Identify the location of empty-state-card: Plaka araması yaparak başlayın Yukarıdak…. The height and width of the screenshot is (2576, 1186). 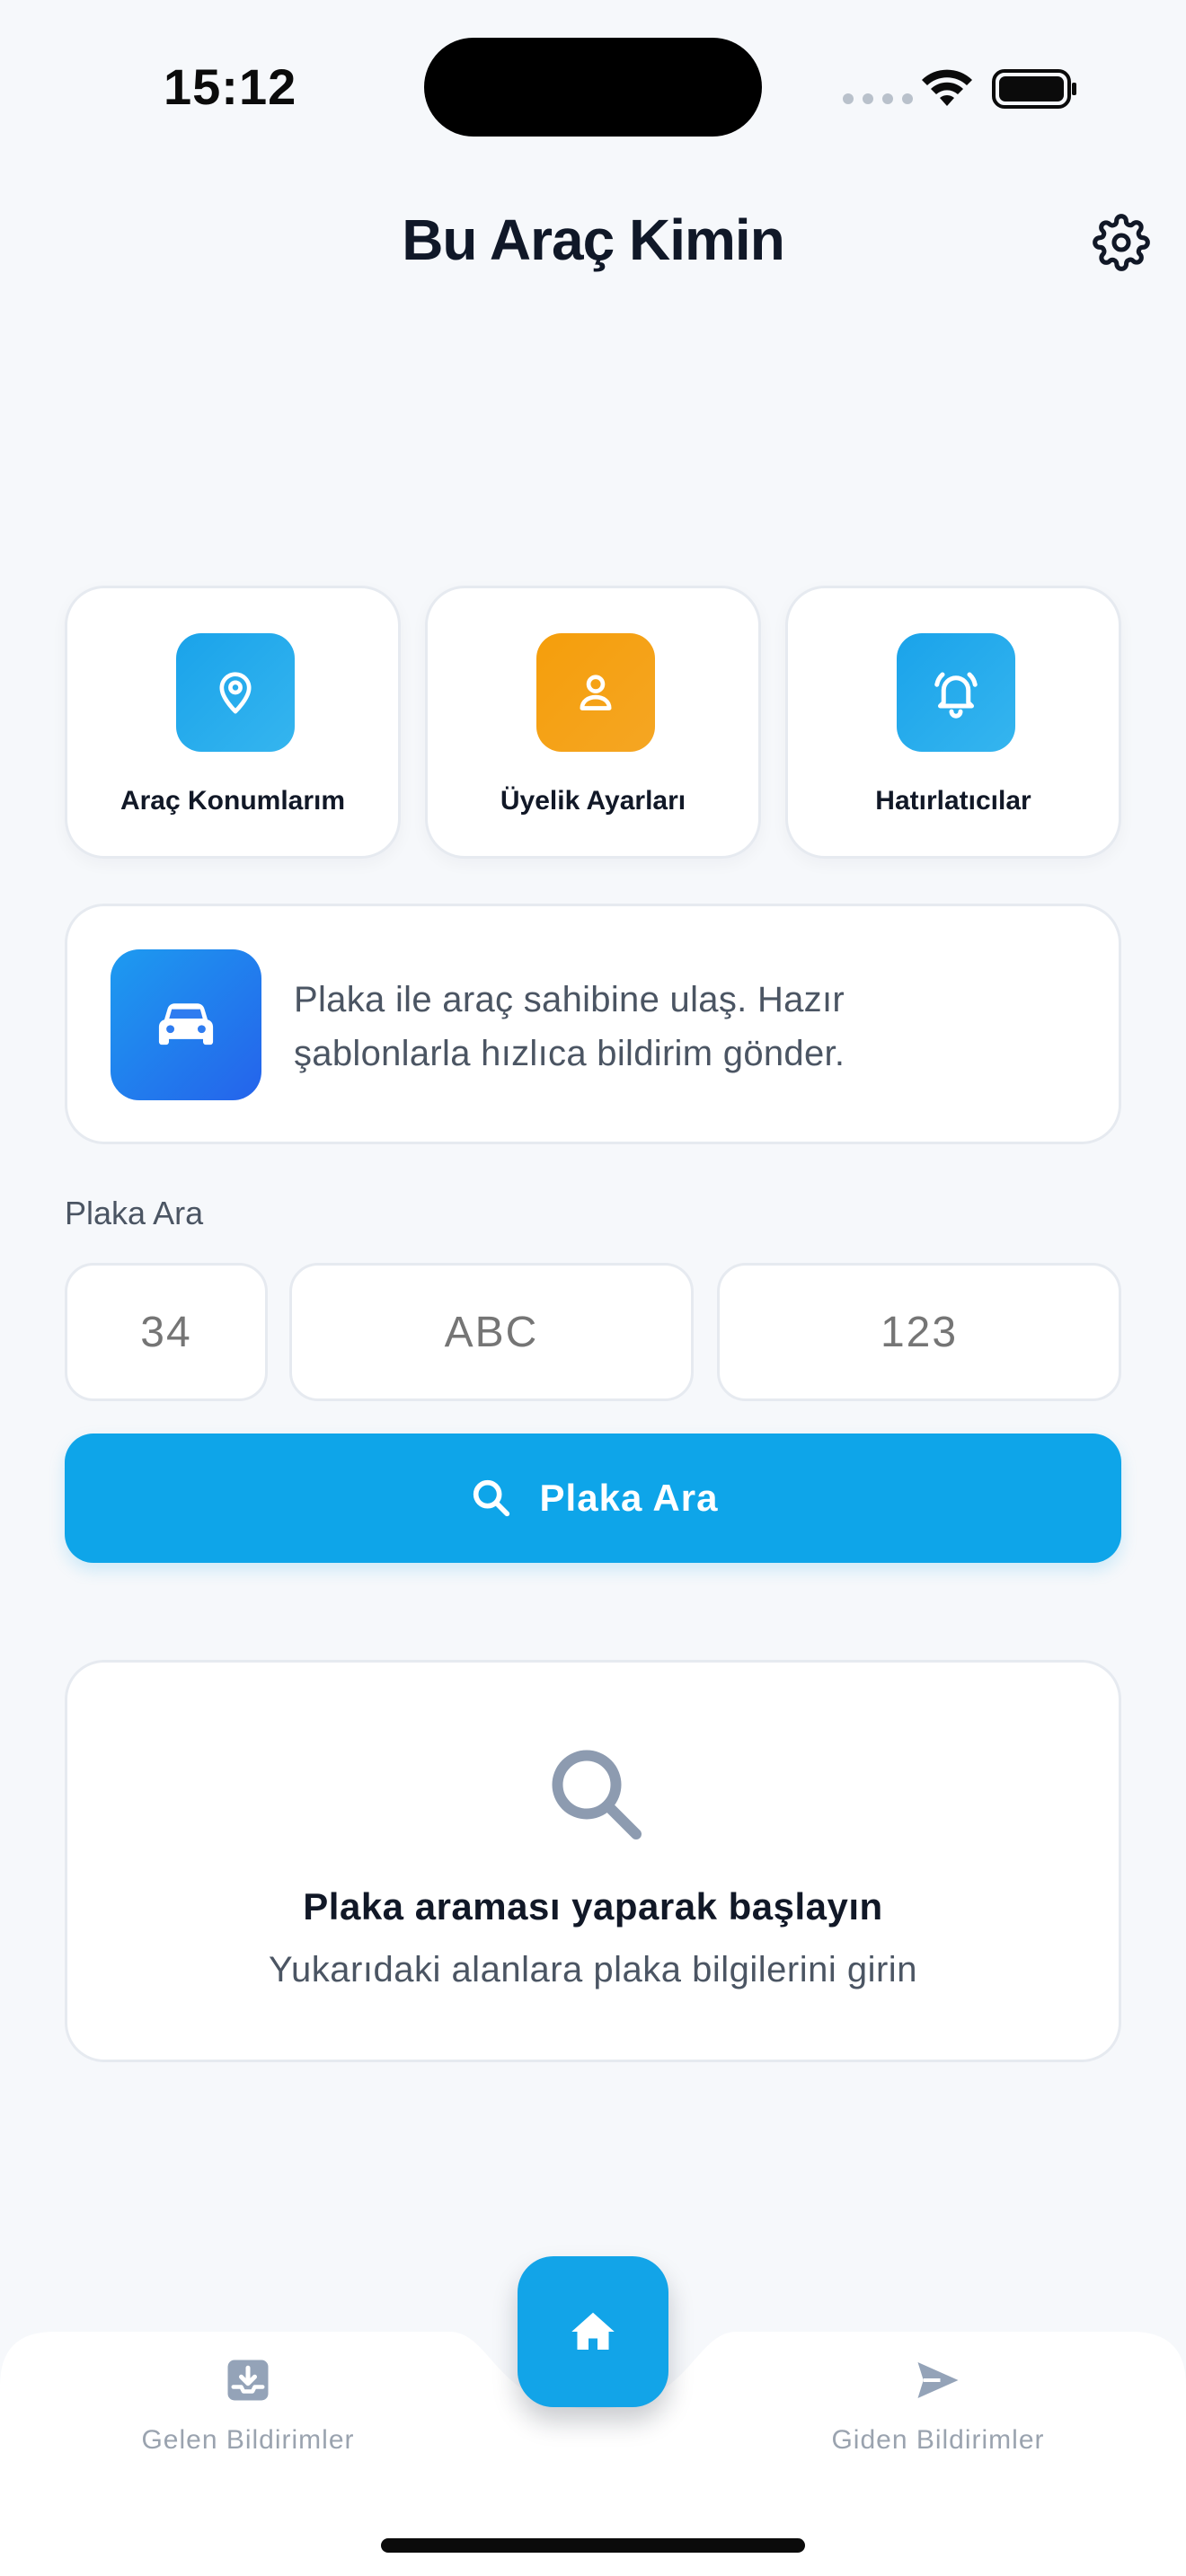
(593, 1861).